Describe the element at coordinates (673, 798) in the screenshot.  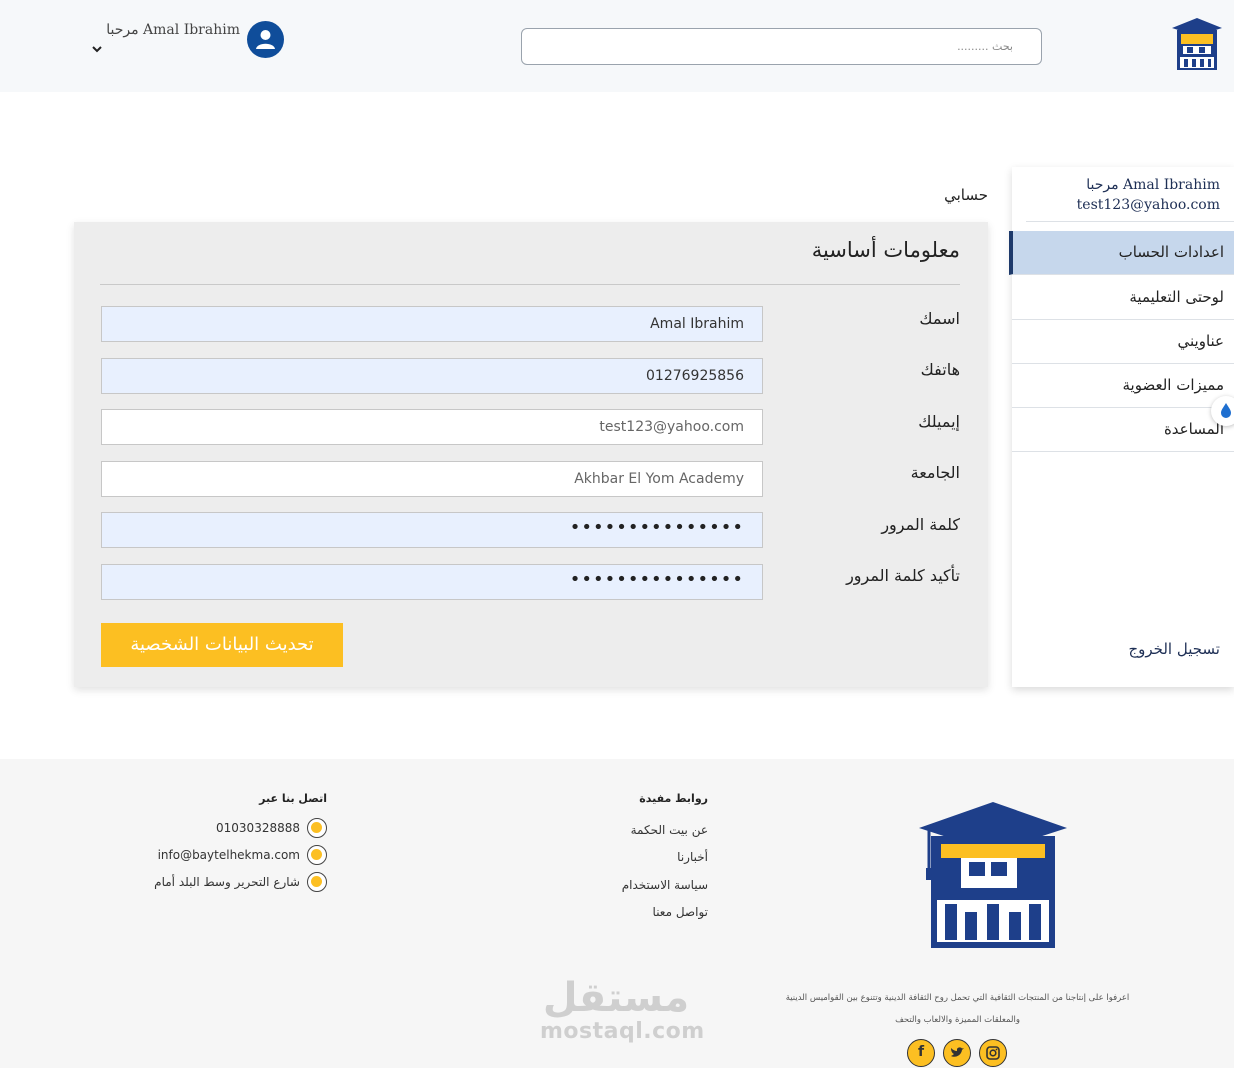
I see `useful-links-heading: روابط مفيدة` at that location.